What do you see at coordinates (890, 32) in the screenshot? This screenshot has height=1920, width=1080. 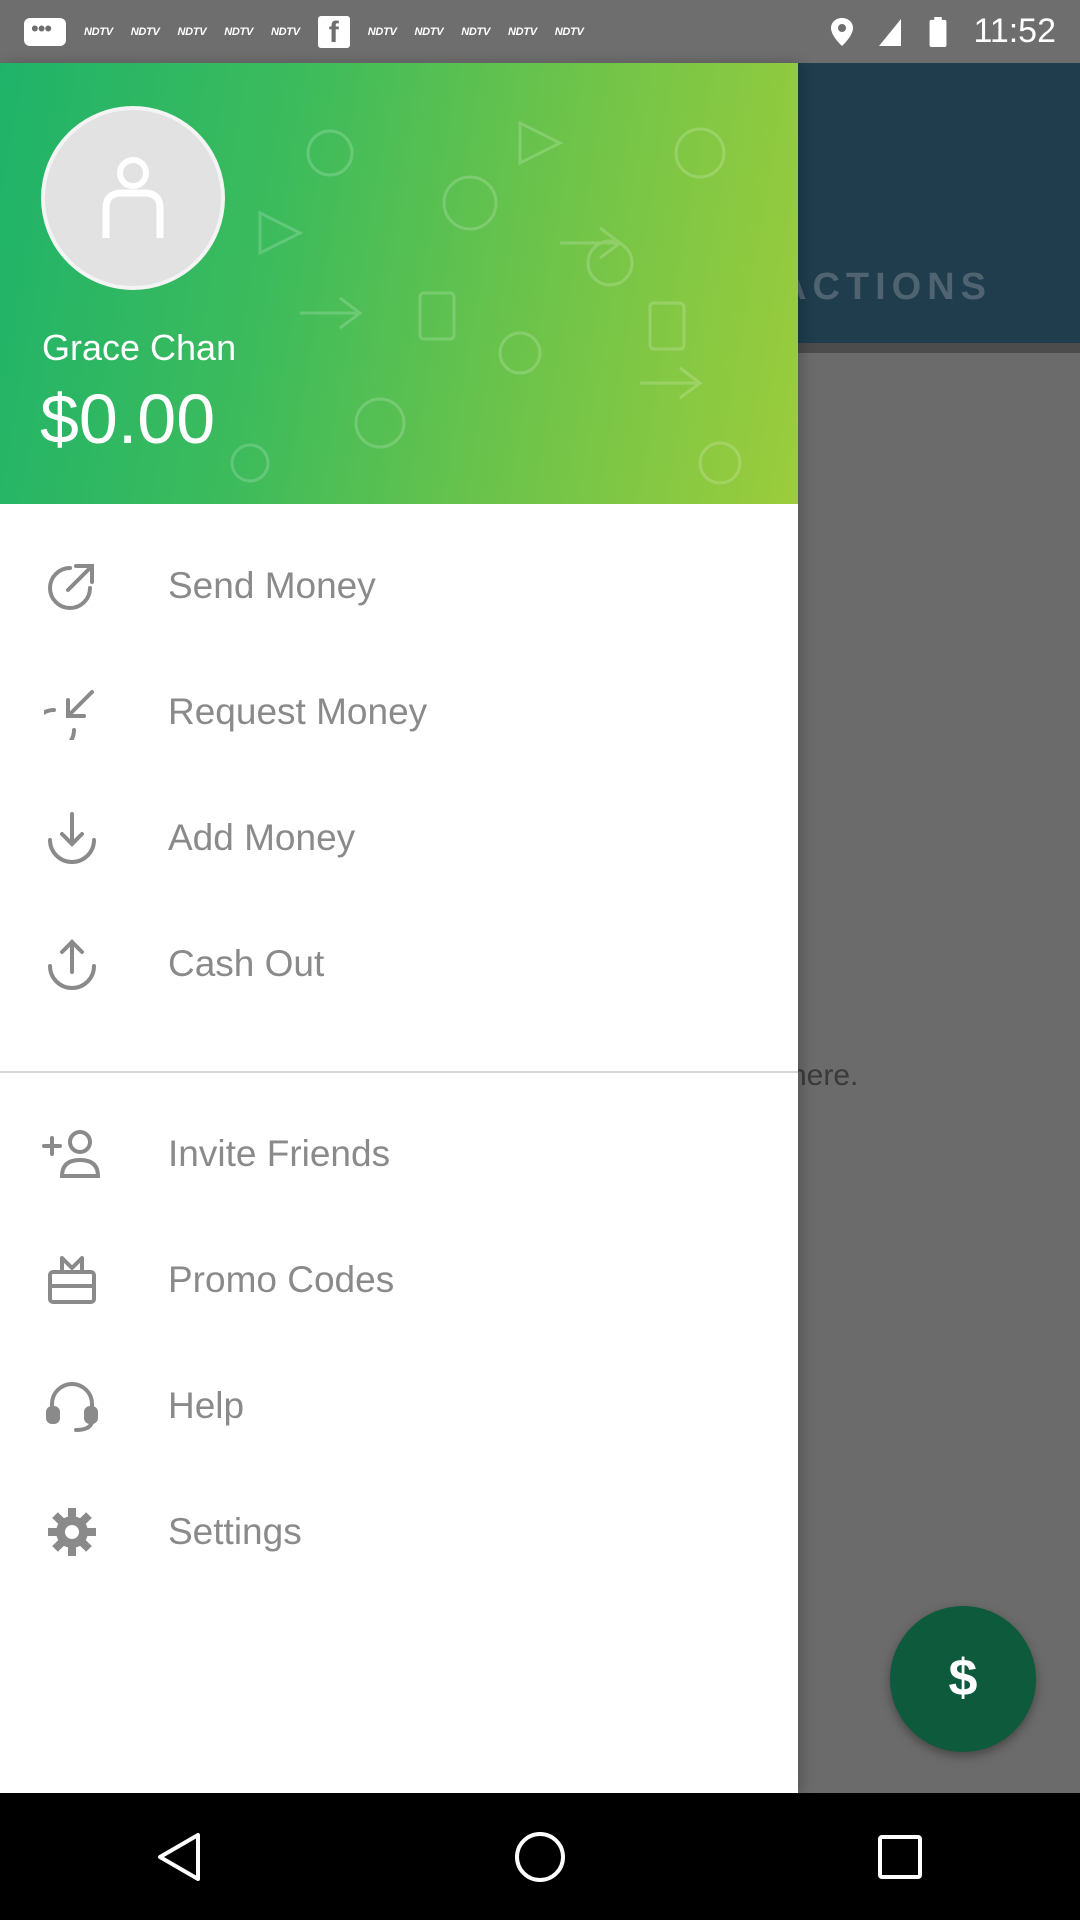 I see `signal-icon` at bounding box center [890, 32].